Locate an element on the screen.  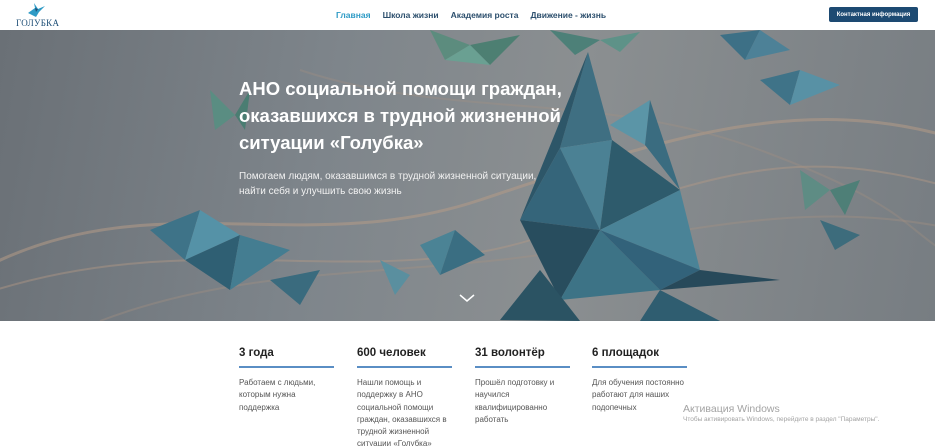
nav-item-home: Главная is located at coordinates (353, 15).